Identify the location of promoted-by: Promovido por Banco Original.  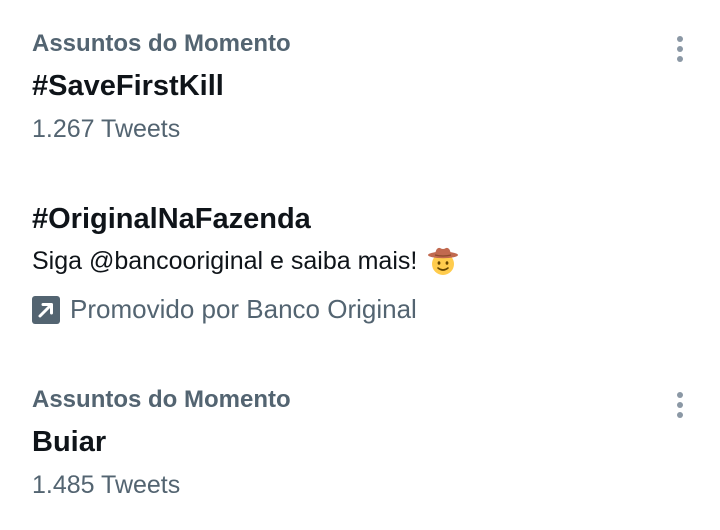
(224, 309).